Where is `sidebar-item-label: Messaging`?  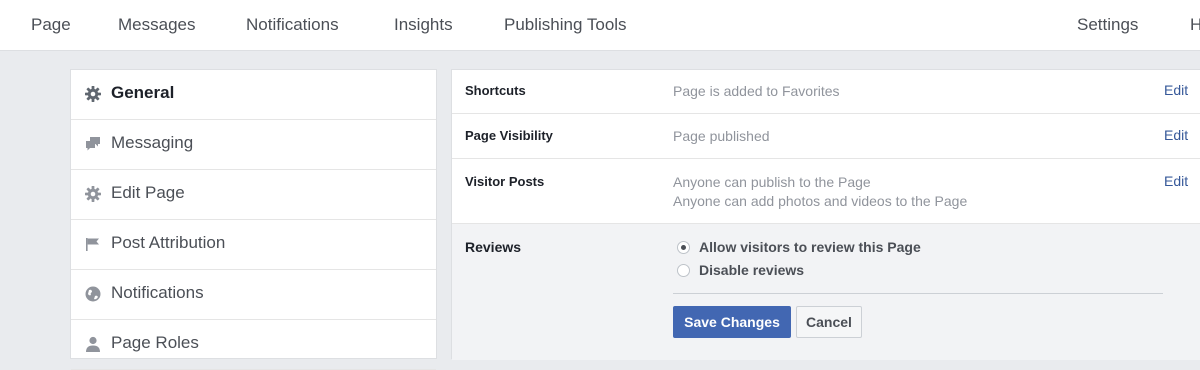
sidebar-item-label: Messaging is located at coordinates (152, 142).